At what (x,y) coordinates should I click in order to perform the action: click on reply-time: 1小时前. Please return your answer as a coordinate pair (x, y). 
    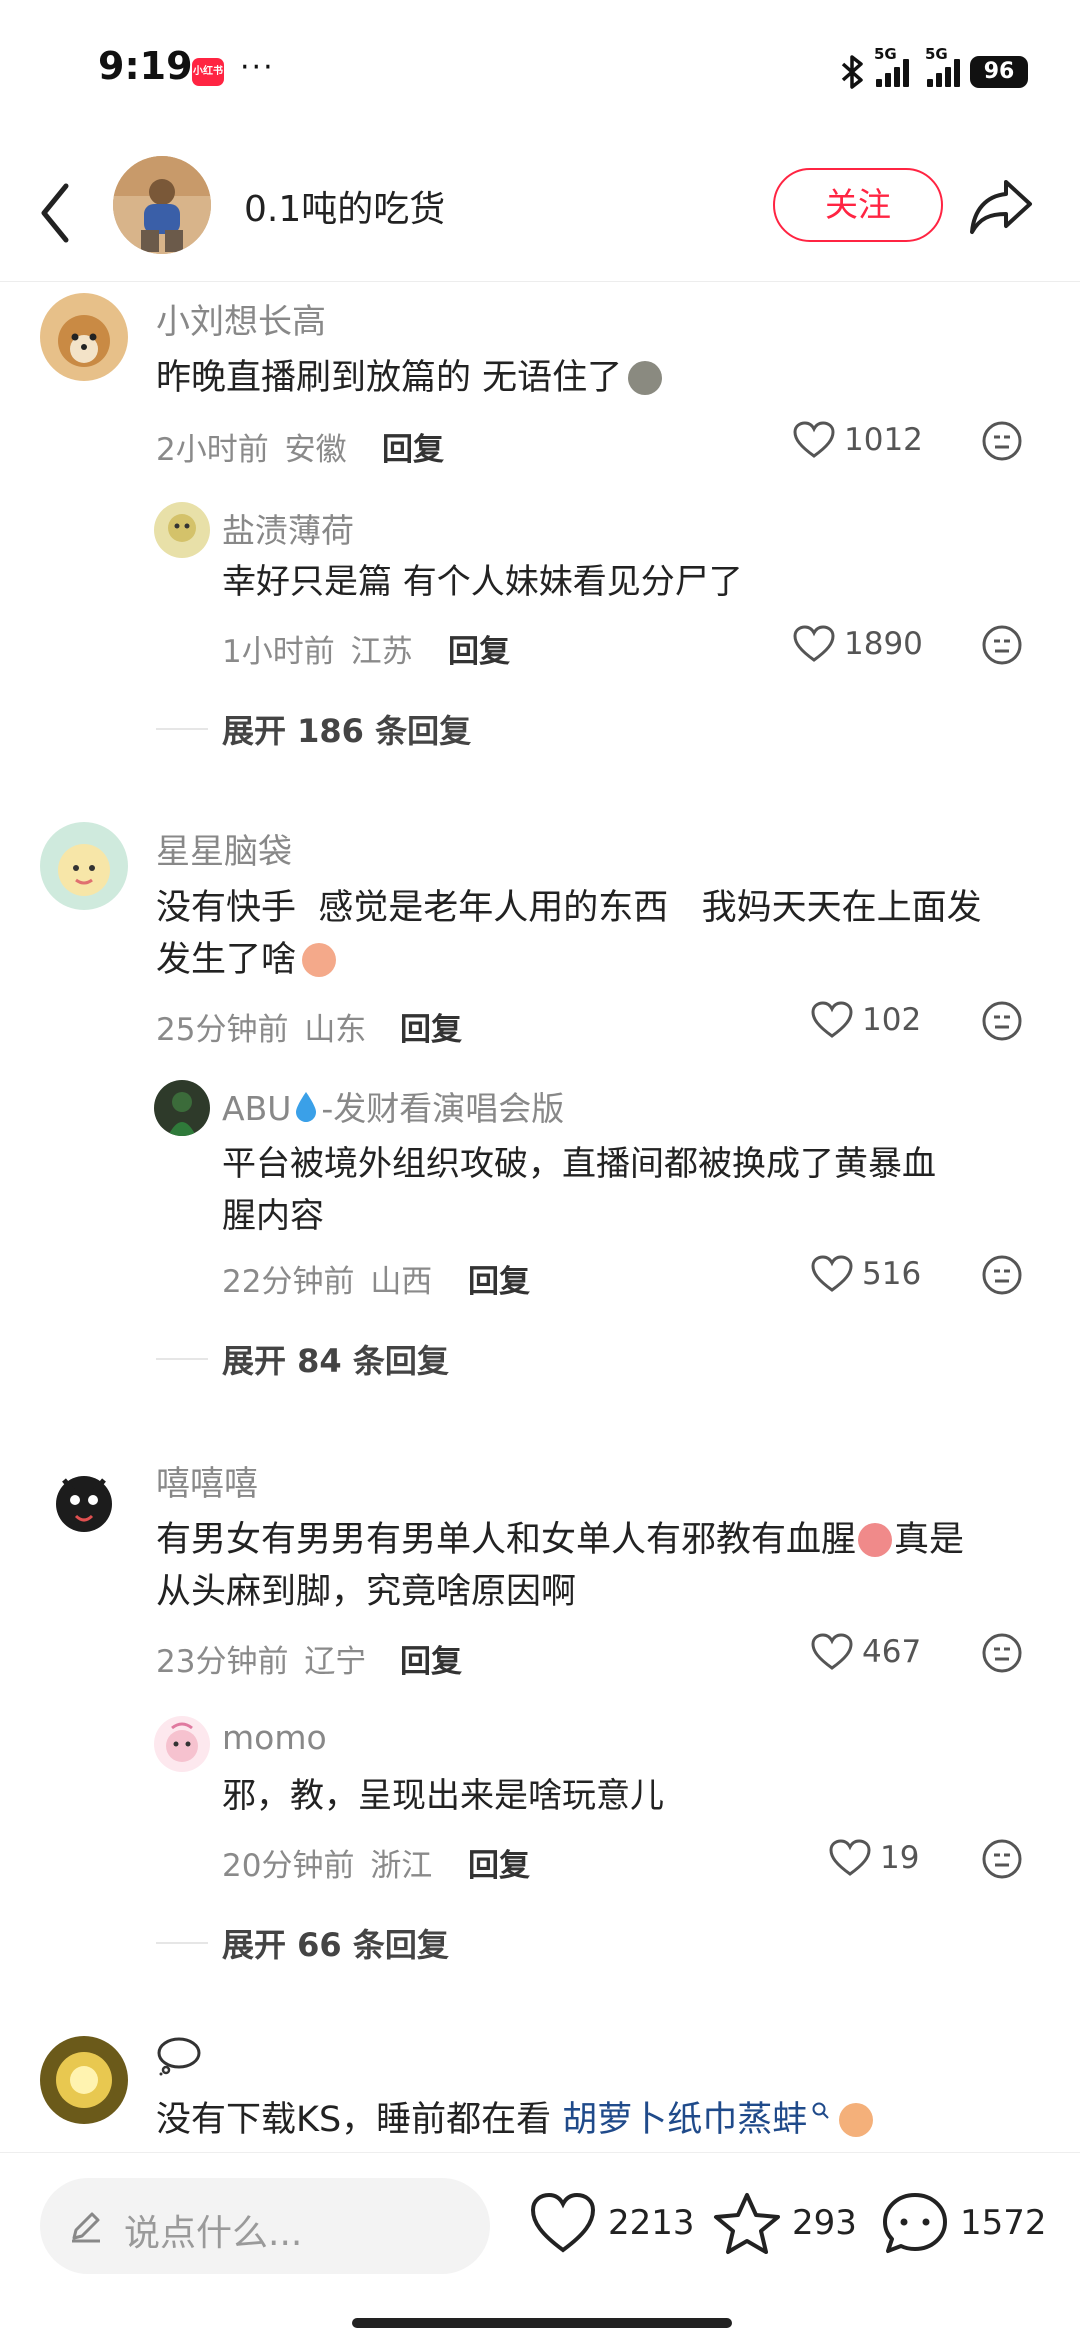
    Looking at the image, I should click on (278, 652).